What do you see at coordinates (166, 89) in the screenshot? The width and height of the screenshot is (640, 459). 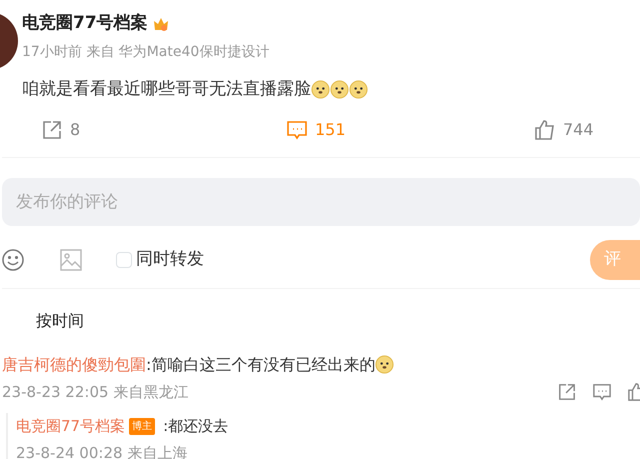 I see `post-text: 咱就是看看最近哪些哥哥无法直播露脸` at bounding box center [166, 89].